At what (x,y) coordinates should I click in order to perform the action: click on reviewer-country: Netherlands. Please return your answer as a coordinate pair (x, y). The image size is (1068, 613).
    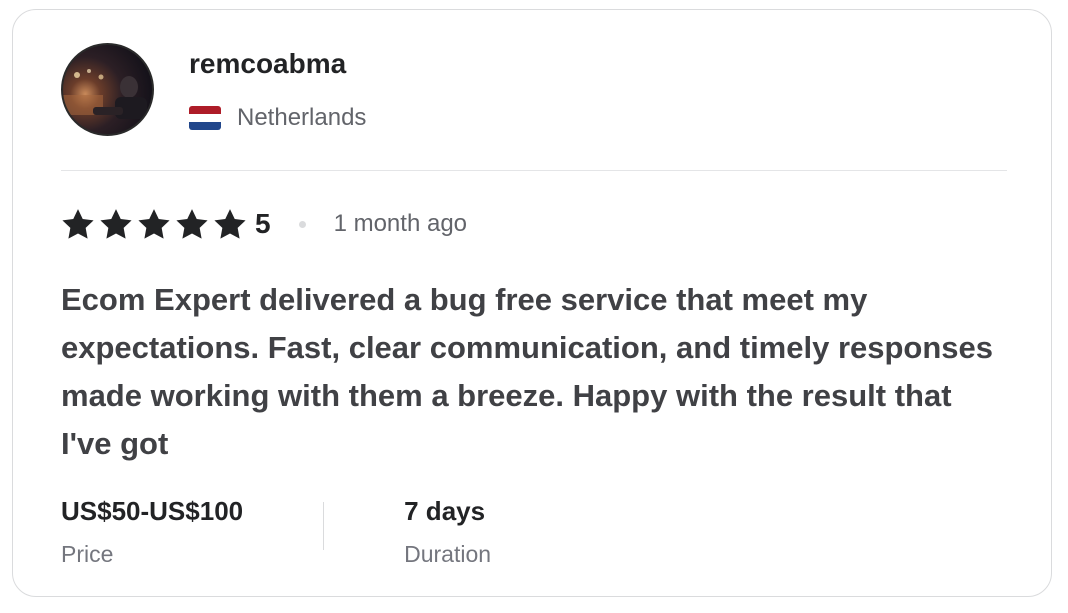
    Looking at the image, I should click on (277, 118).